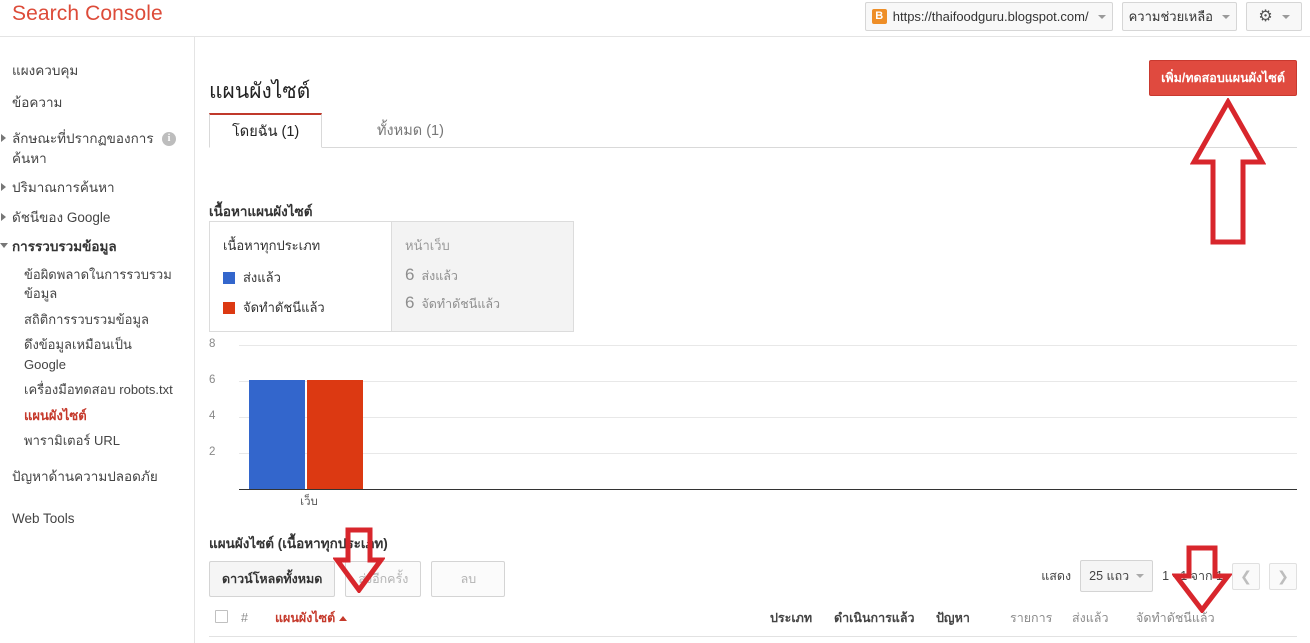 The height and width of the screenshot is (643, 1310). Describe the element at coordinates (87, 13) in the screenshot. I see `app-brand: Search Console` at that location.